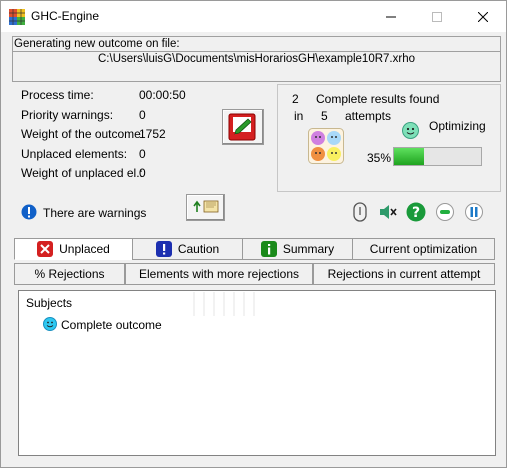 The image size is (507, 468). Describe the element at coordinates (49, 303) in the screenshot. I see `subjects-header: Subjects` at that location.